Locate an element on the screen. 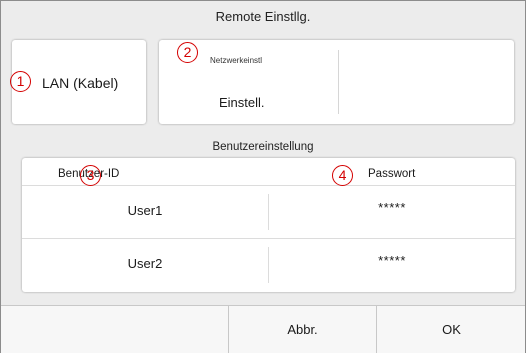 The width and height of the screenshot is (526, 353). marker-4: 4 is located at coordinates (342, 175).